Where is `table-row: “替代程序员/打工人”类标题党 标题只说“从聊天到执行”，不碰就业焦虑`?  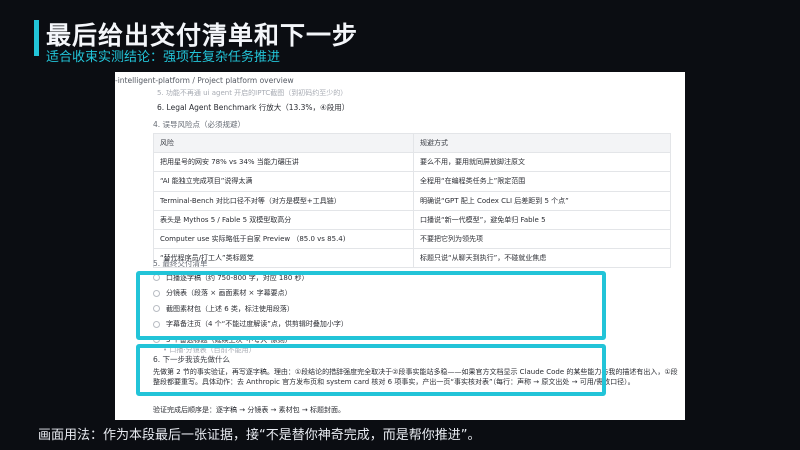
table-row: “替代程序员/打工人”类标题党 标题只说“从聊天到执行”，不碰就业焦虑 is located at coordinates (412, 258).